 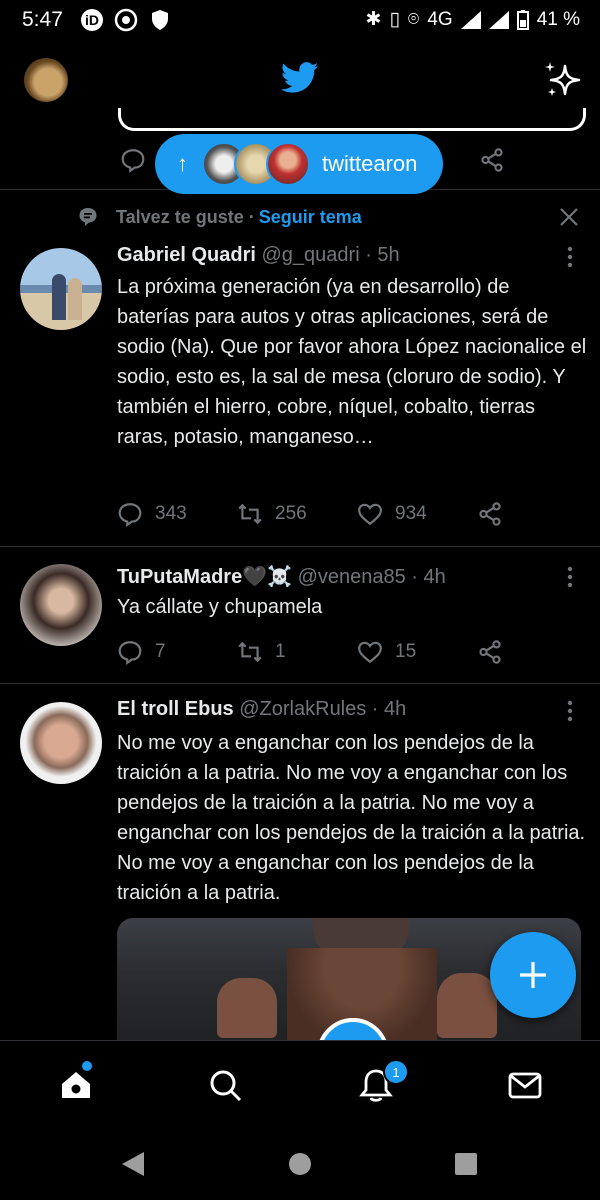 I want to click on retweet-button: 256, so click(x=297, y=514).